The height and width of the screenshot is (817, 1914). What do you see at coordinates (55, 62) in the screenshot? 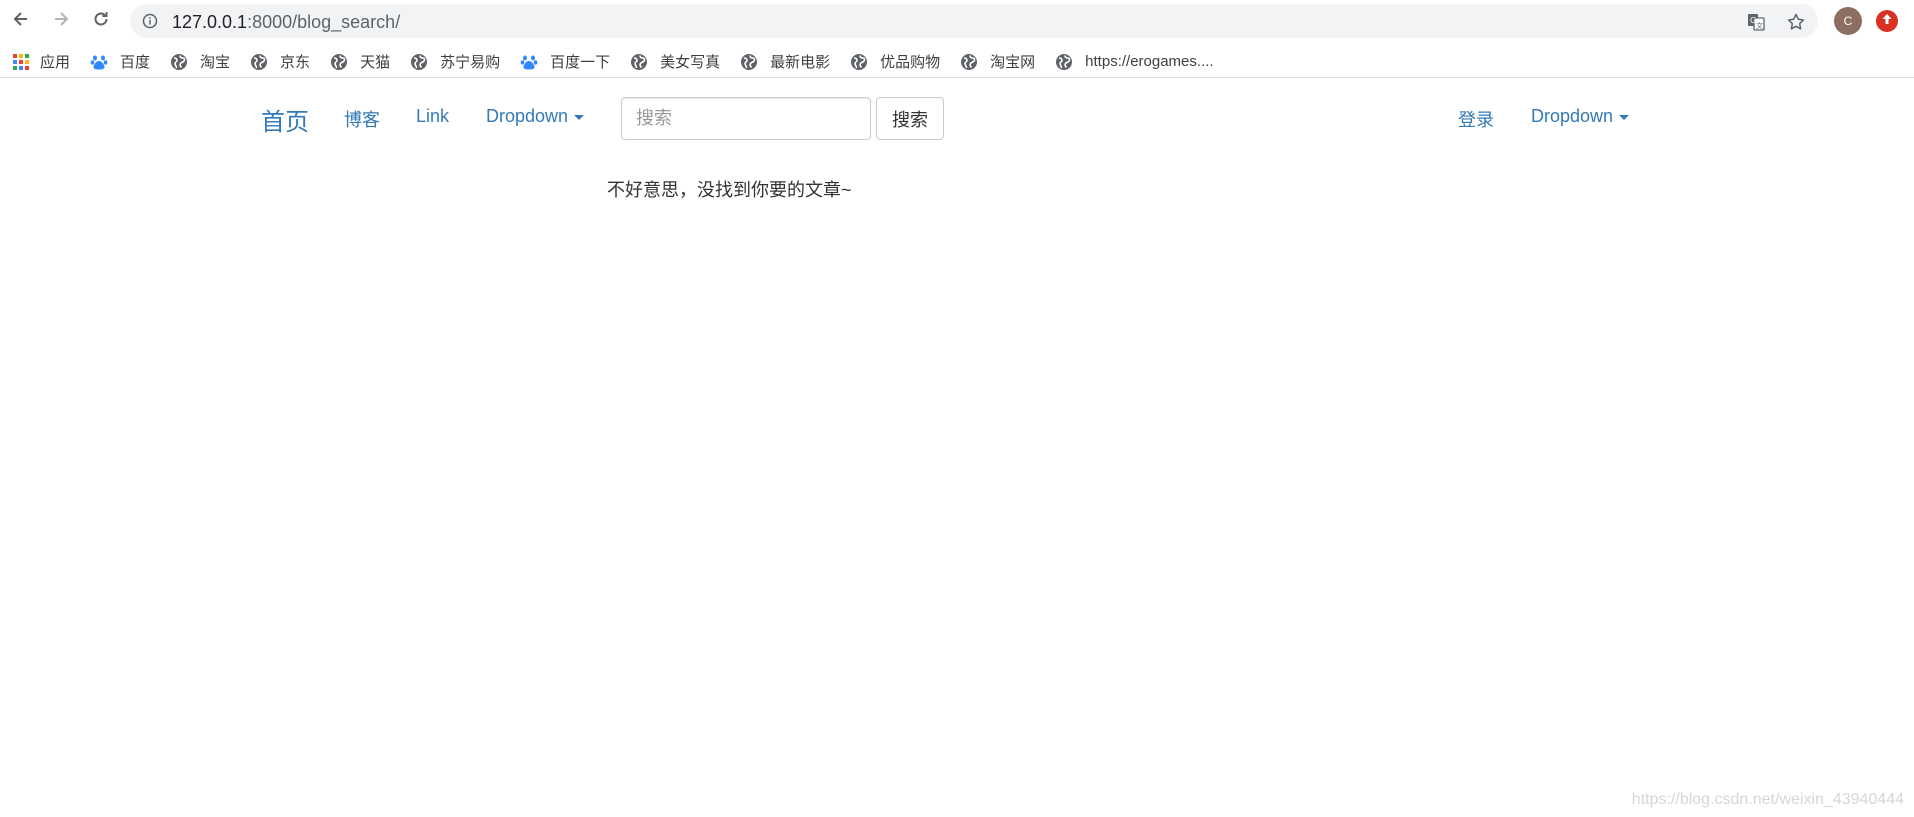
I see `bookmark-label: 应用` at bounding box center [55, 62].